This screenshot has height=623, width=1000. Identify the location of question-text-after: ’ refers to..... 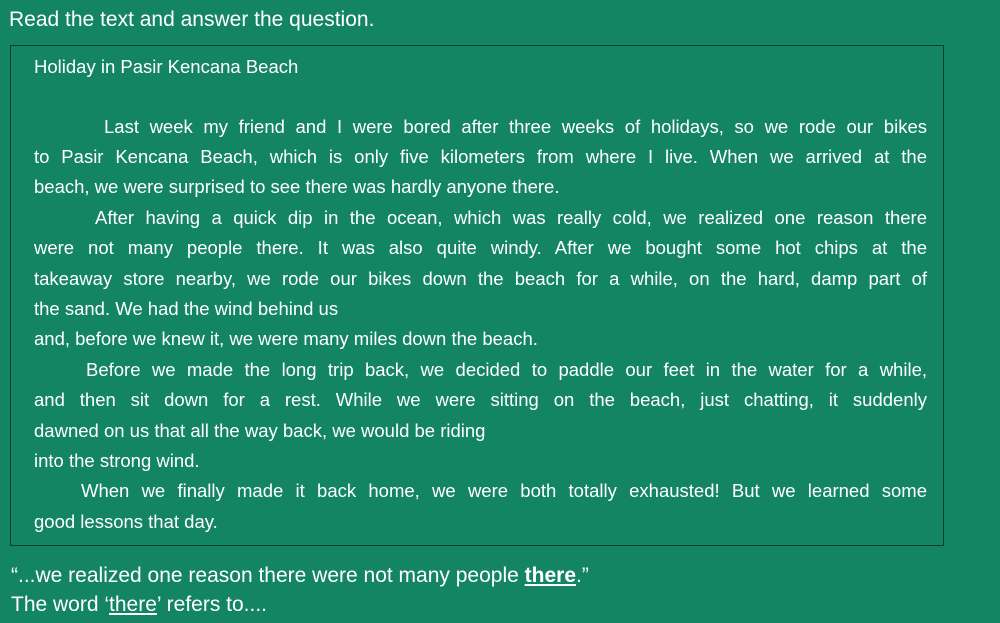
(212, 604).